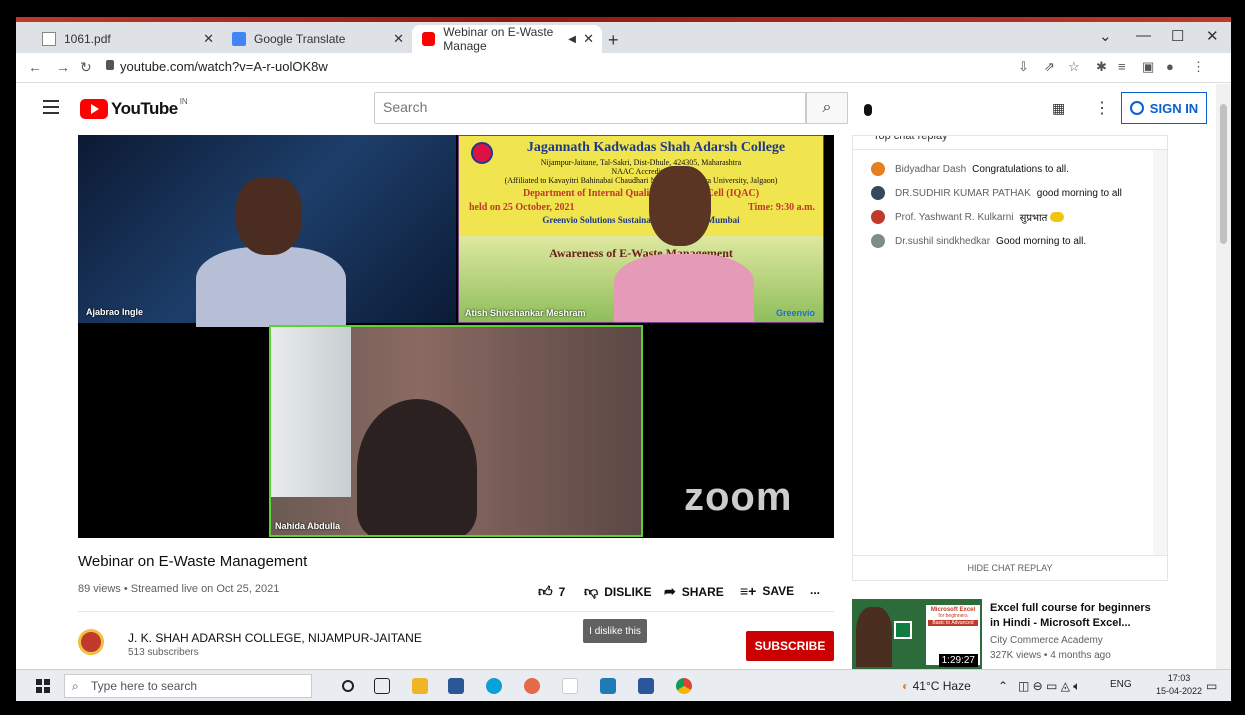 The height and width of the screenshot is (715, 1245). What do you see at coordinates (87, 39) in the screenshot?
I see `tab-label: 1061.pdf` at bounding box center [87, 39].